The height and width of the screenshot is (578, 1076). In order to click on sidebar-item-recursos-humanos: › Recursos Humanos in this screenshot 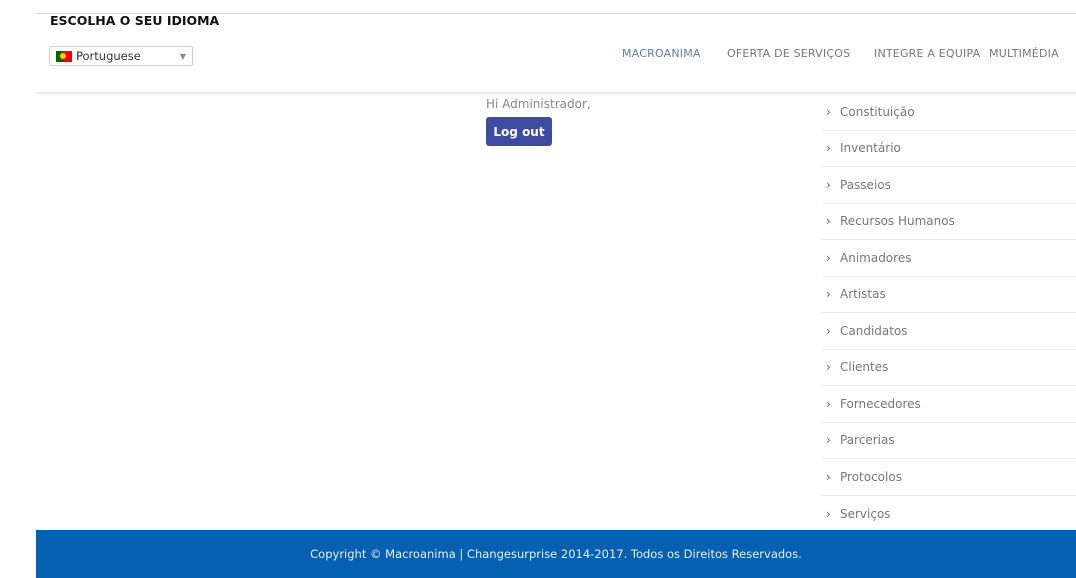, I will do `click(949, 222)`.